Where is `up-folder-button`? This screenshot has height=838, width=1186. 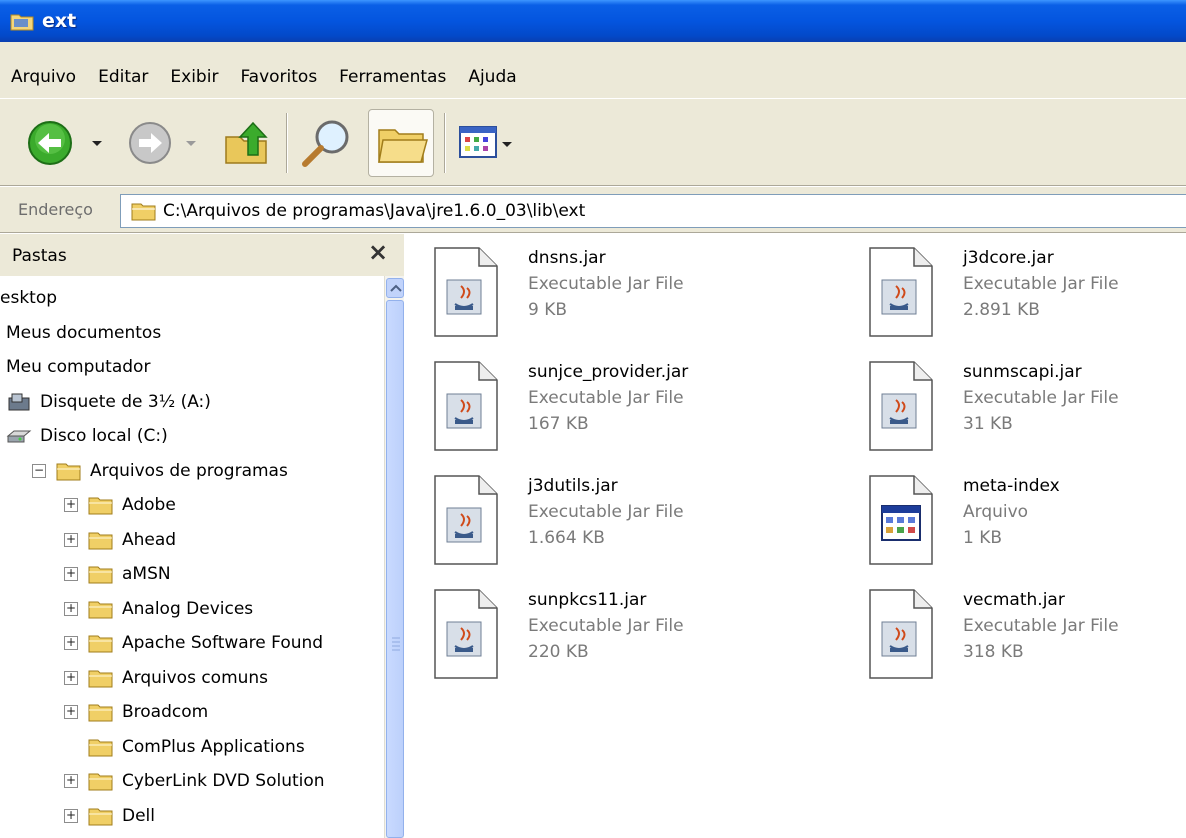 up-folder-button is located at coordinates (248, 143).